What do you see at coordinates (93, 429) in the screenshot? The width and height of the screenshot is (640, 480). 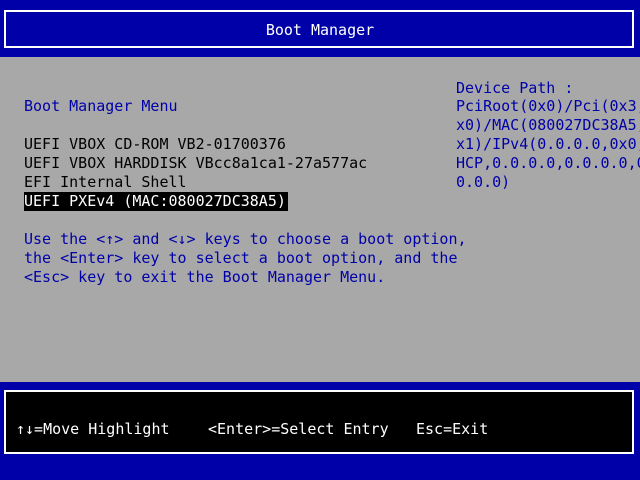 I see `footer-move-hint: ↑↓=Move Highlight` at bounding box center [93, 429].